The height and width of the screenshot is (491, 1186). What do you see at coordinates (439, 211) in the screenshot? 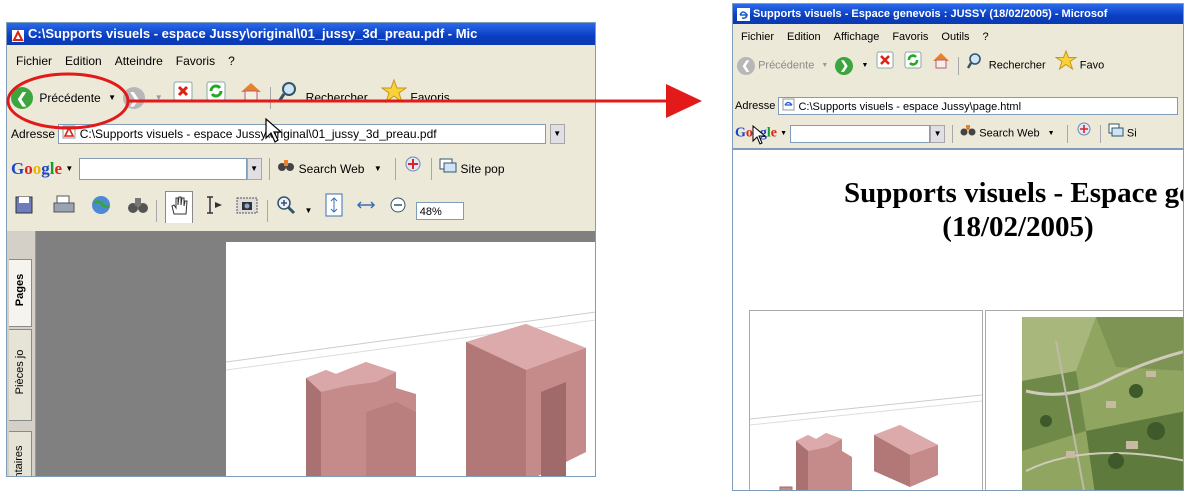
I see `zoom-level-field: 48%` at bounding box center [439, 211].